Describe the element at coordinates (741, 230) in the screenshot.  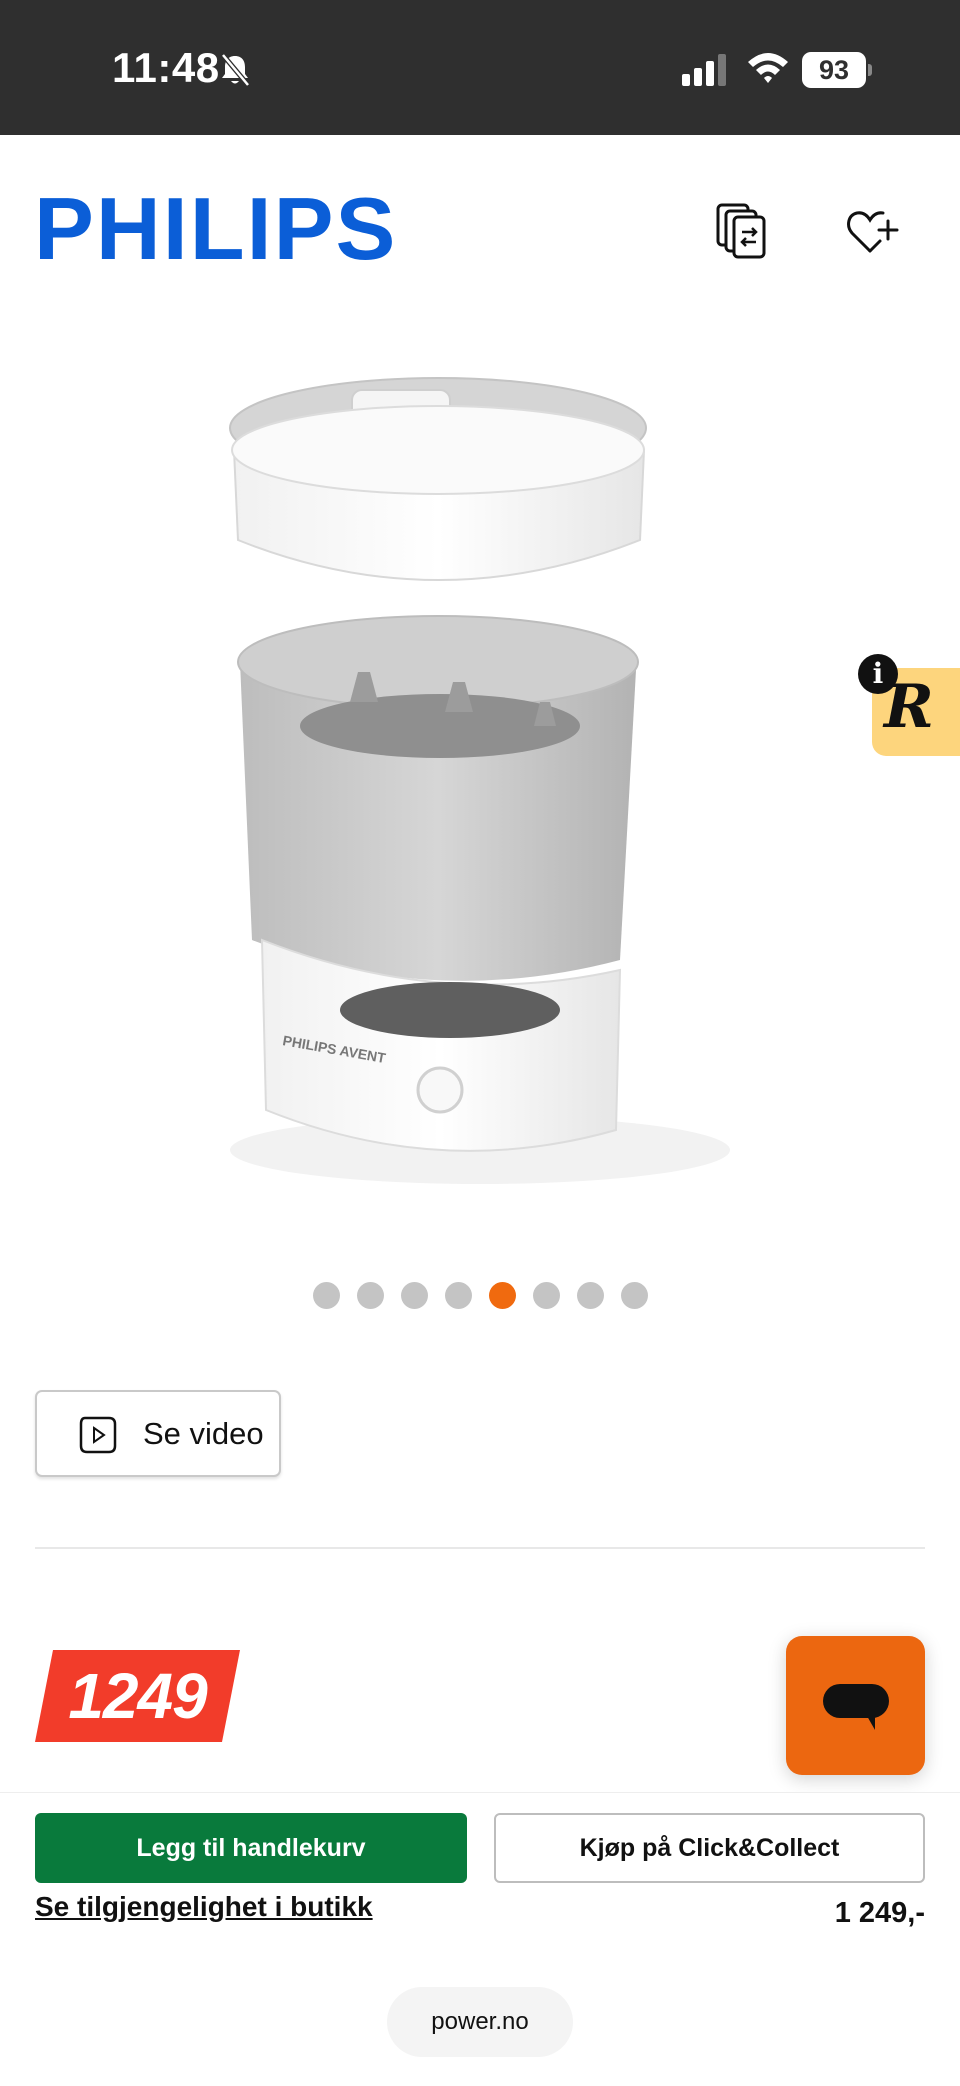
I see `compare-icon` at that location.